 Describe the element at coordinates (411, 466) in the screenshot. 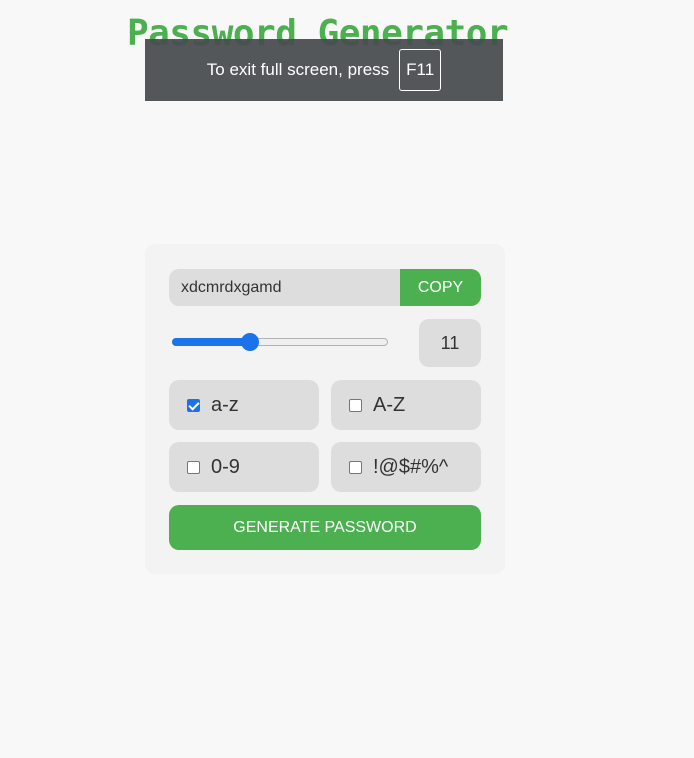

I see `symbols-label: !@$#%^` at that location.